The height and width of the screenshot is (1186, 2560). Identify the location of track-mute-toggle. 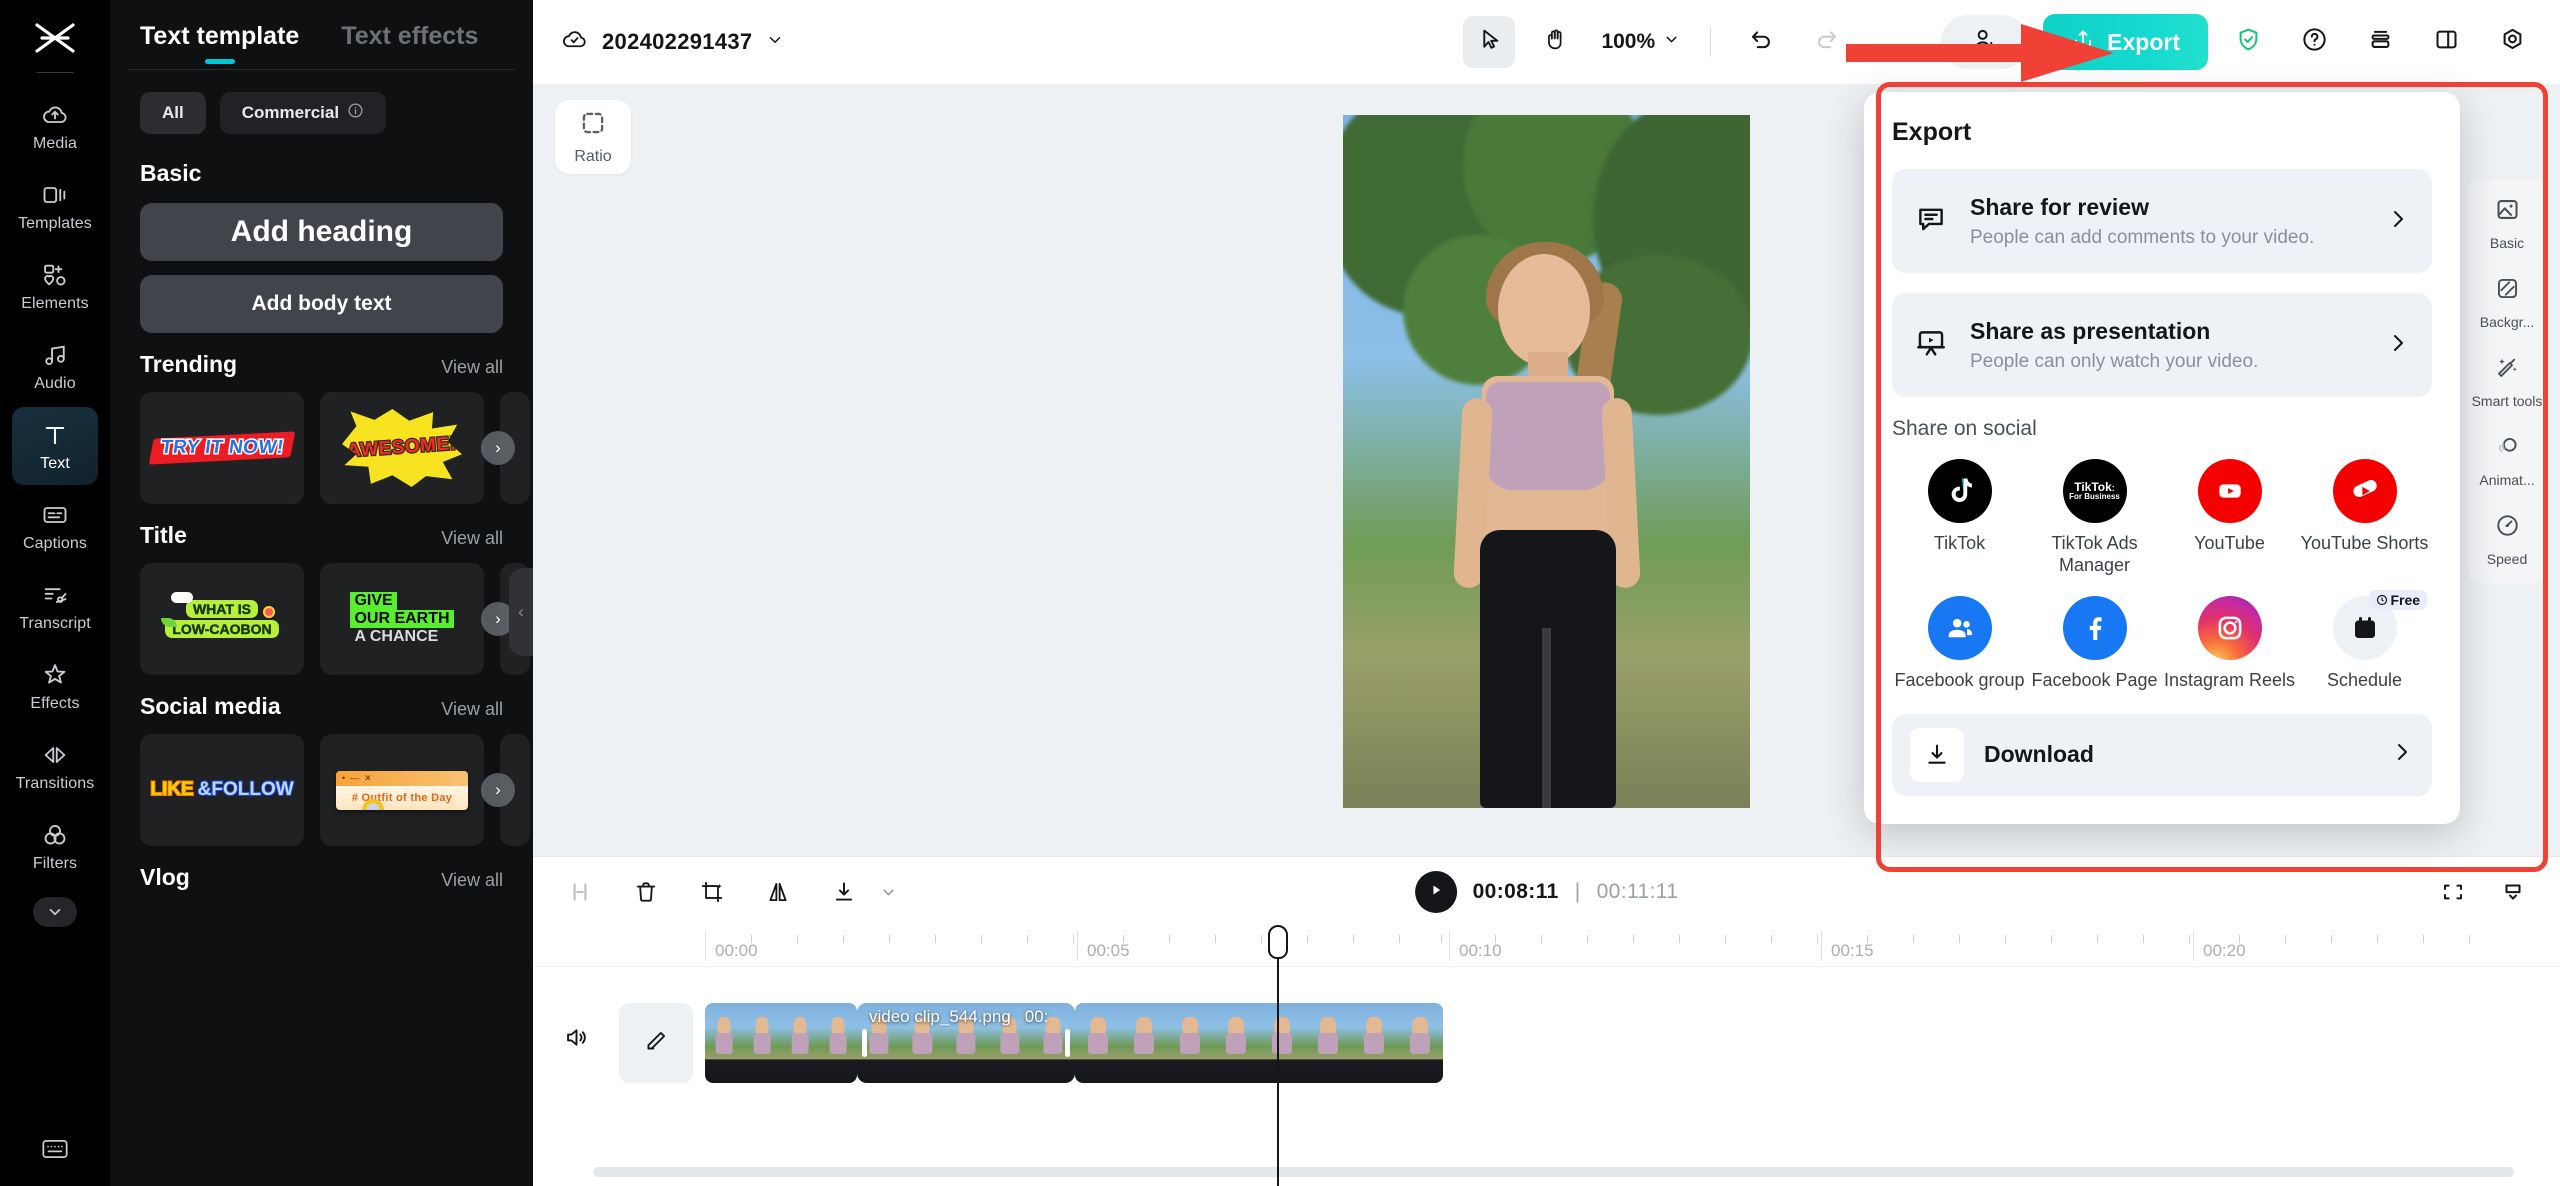
(576, 1040).